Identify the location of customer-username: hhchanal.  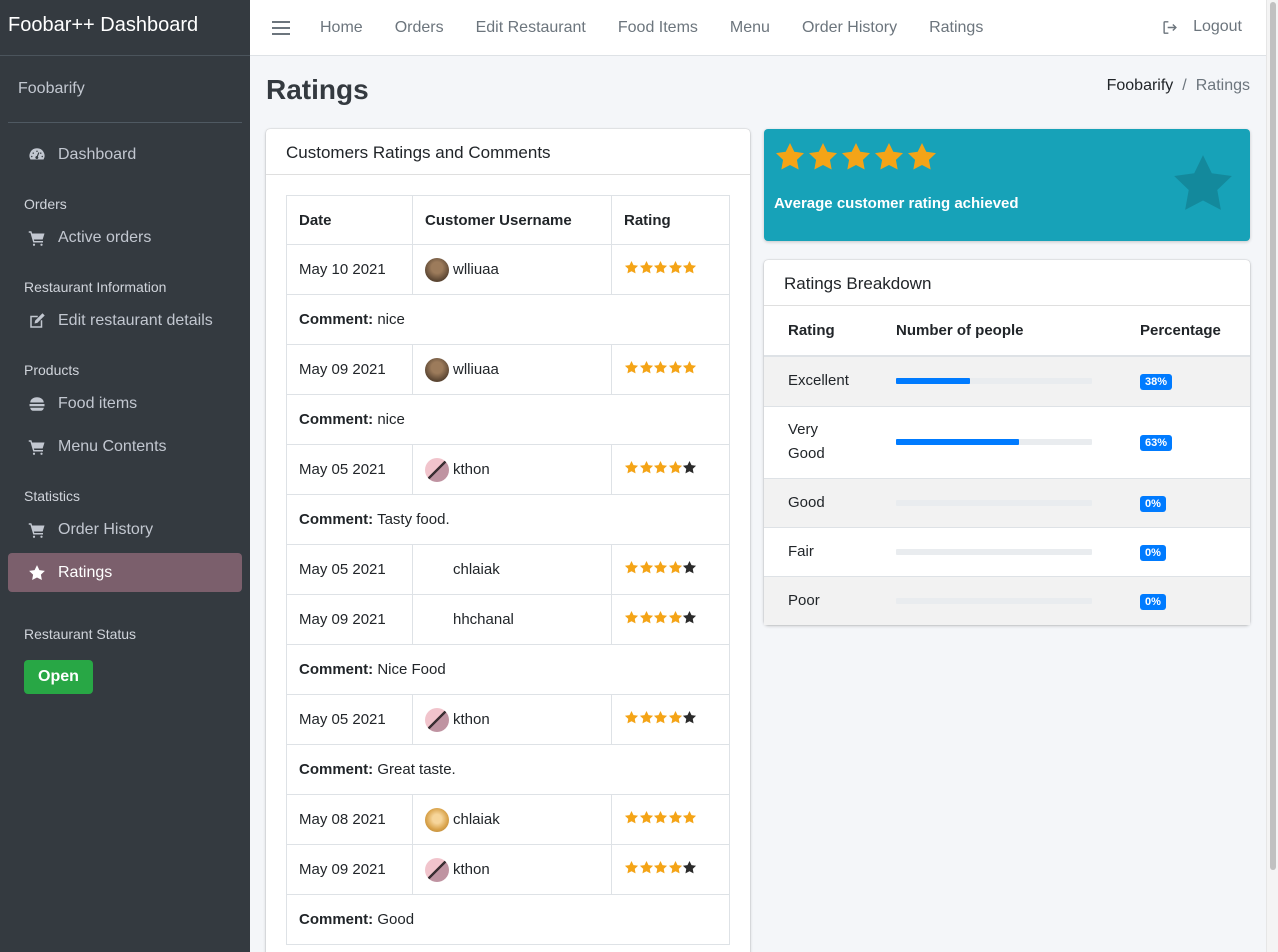
(483, 619).